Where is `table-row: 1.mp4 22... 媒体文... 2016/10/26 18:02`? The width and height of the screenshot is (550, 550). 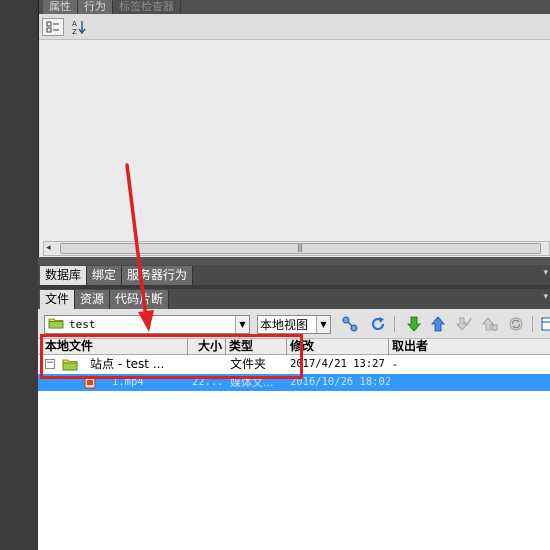 table-row: 1.mp4 22... 媒体文... 2016/10/26 18:02 is located at coordinates (294, 382).